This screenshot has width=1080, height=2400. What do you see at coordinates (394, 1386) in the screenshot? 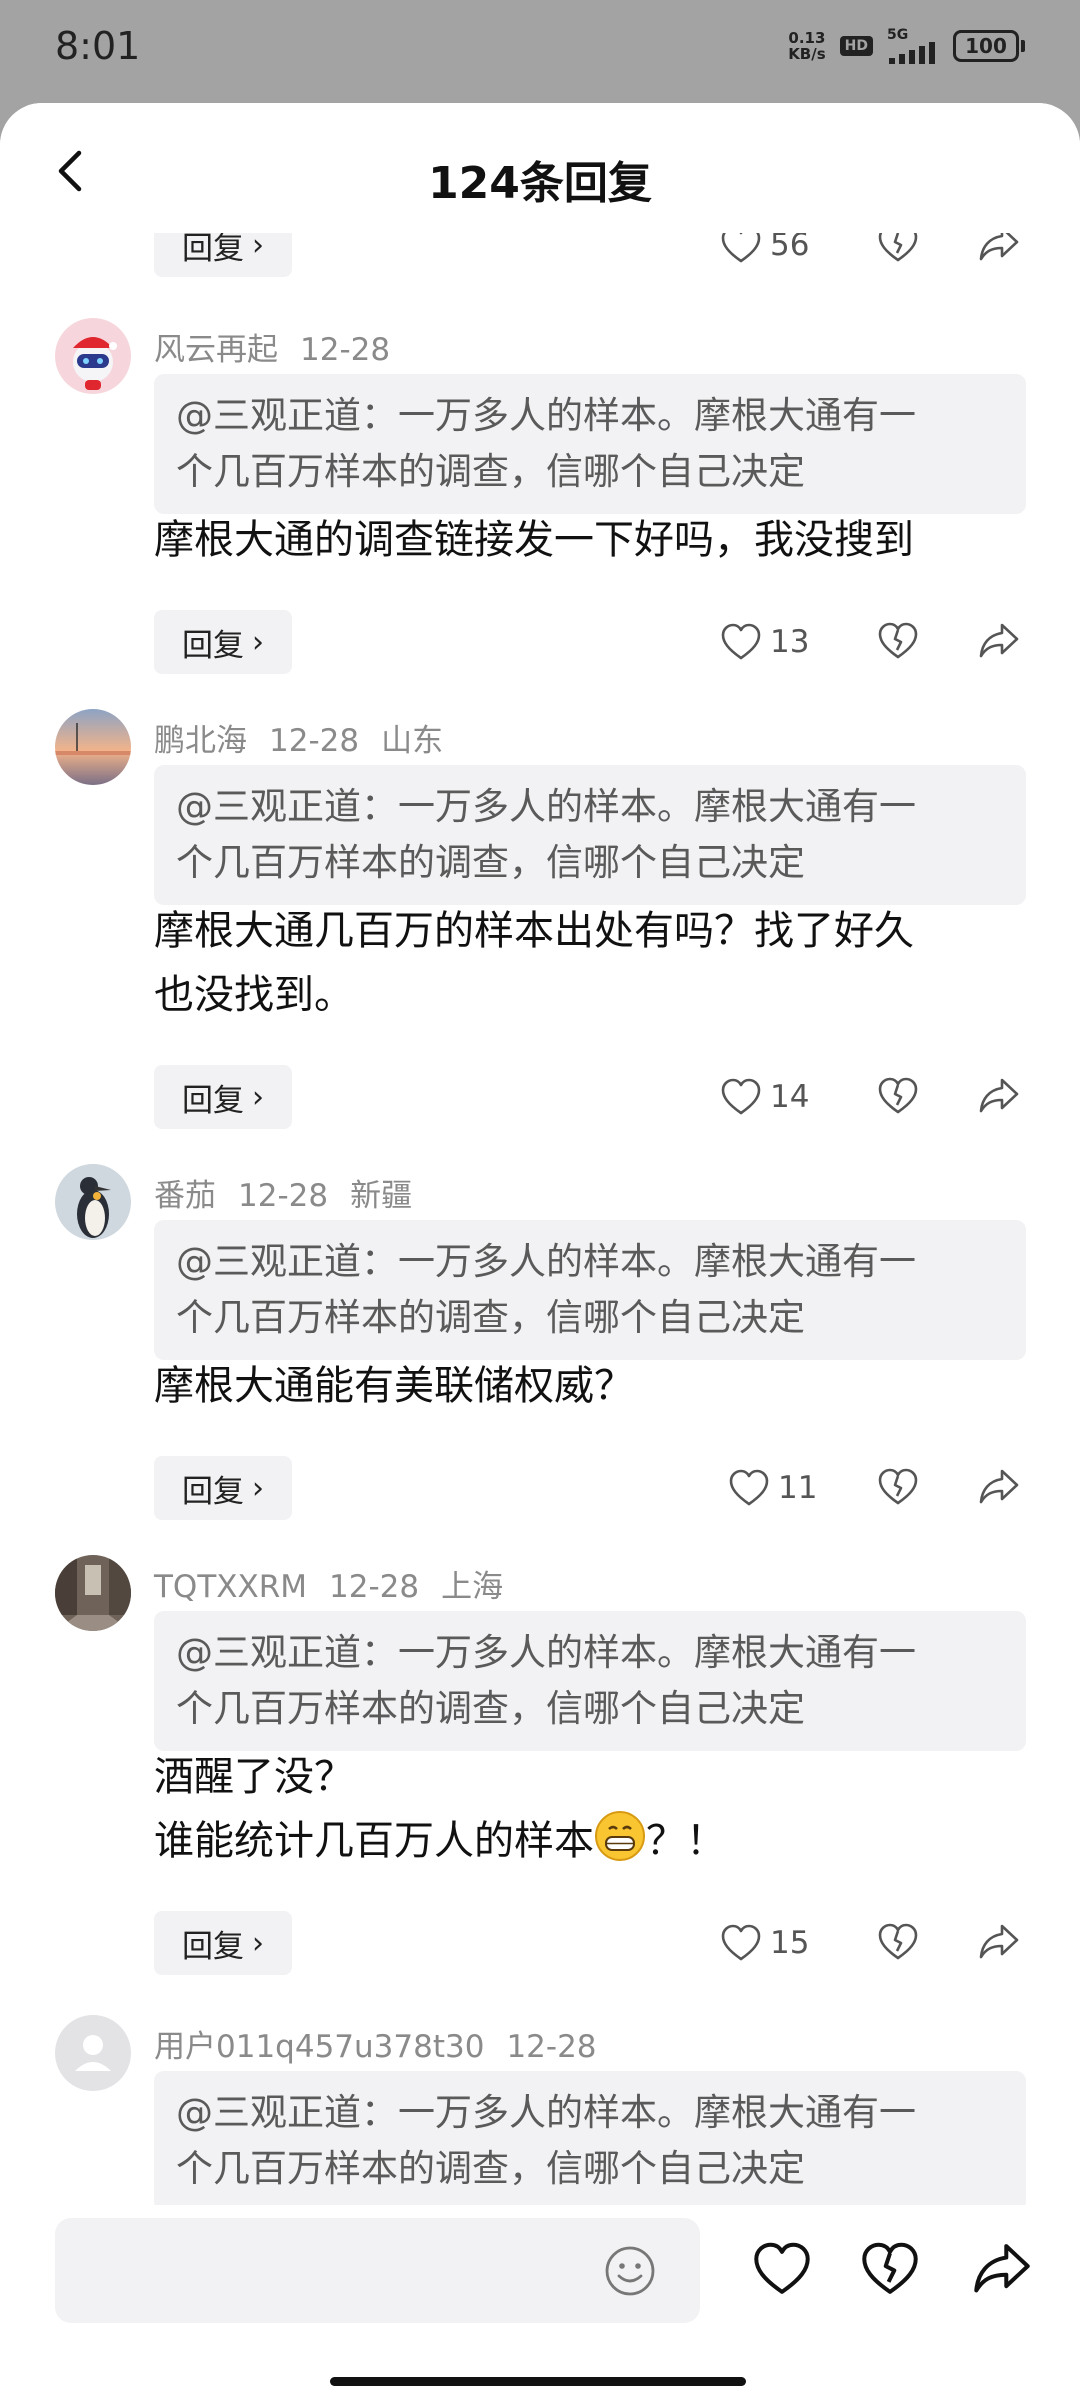
I see `comment-text-line: 摩根大通能有美联储权威？` at bounding box center [394, 1386].